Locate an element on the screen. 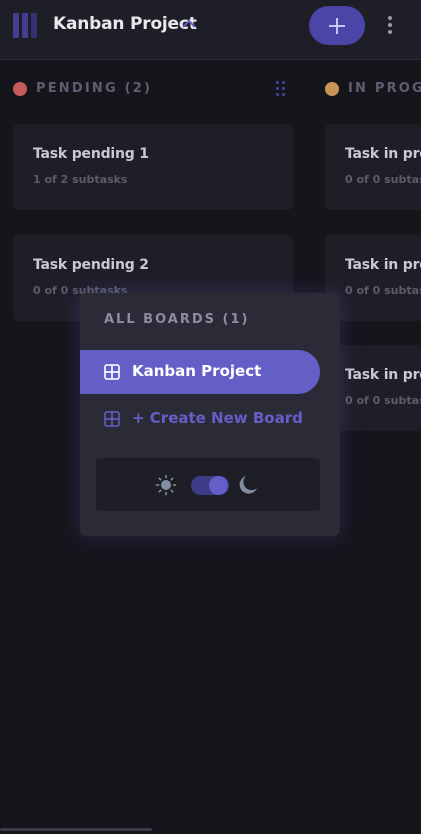  column-header-pending: PENDING (2) is located at coordinates (133, 89).